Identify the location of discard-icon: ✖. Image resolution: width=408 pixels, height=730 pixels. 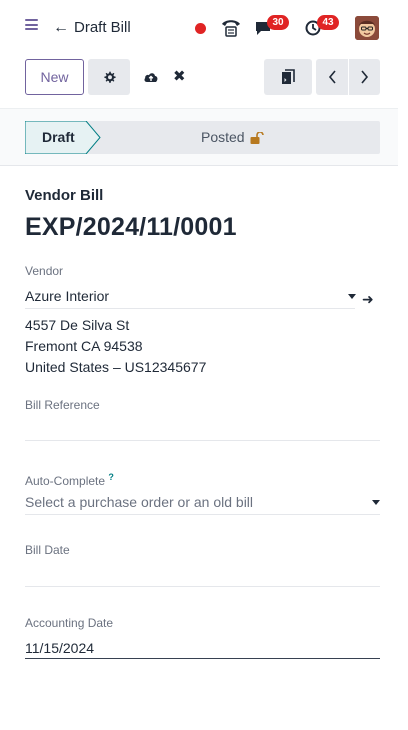
(179, 77).